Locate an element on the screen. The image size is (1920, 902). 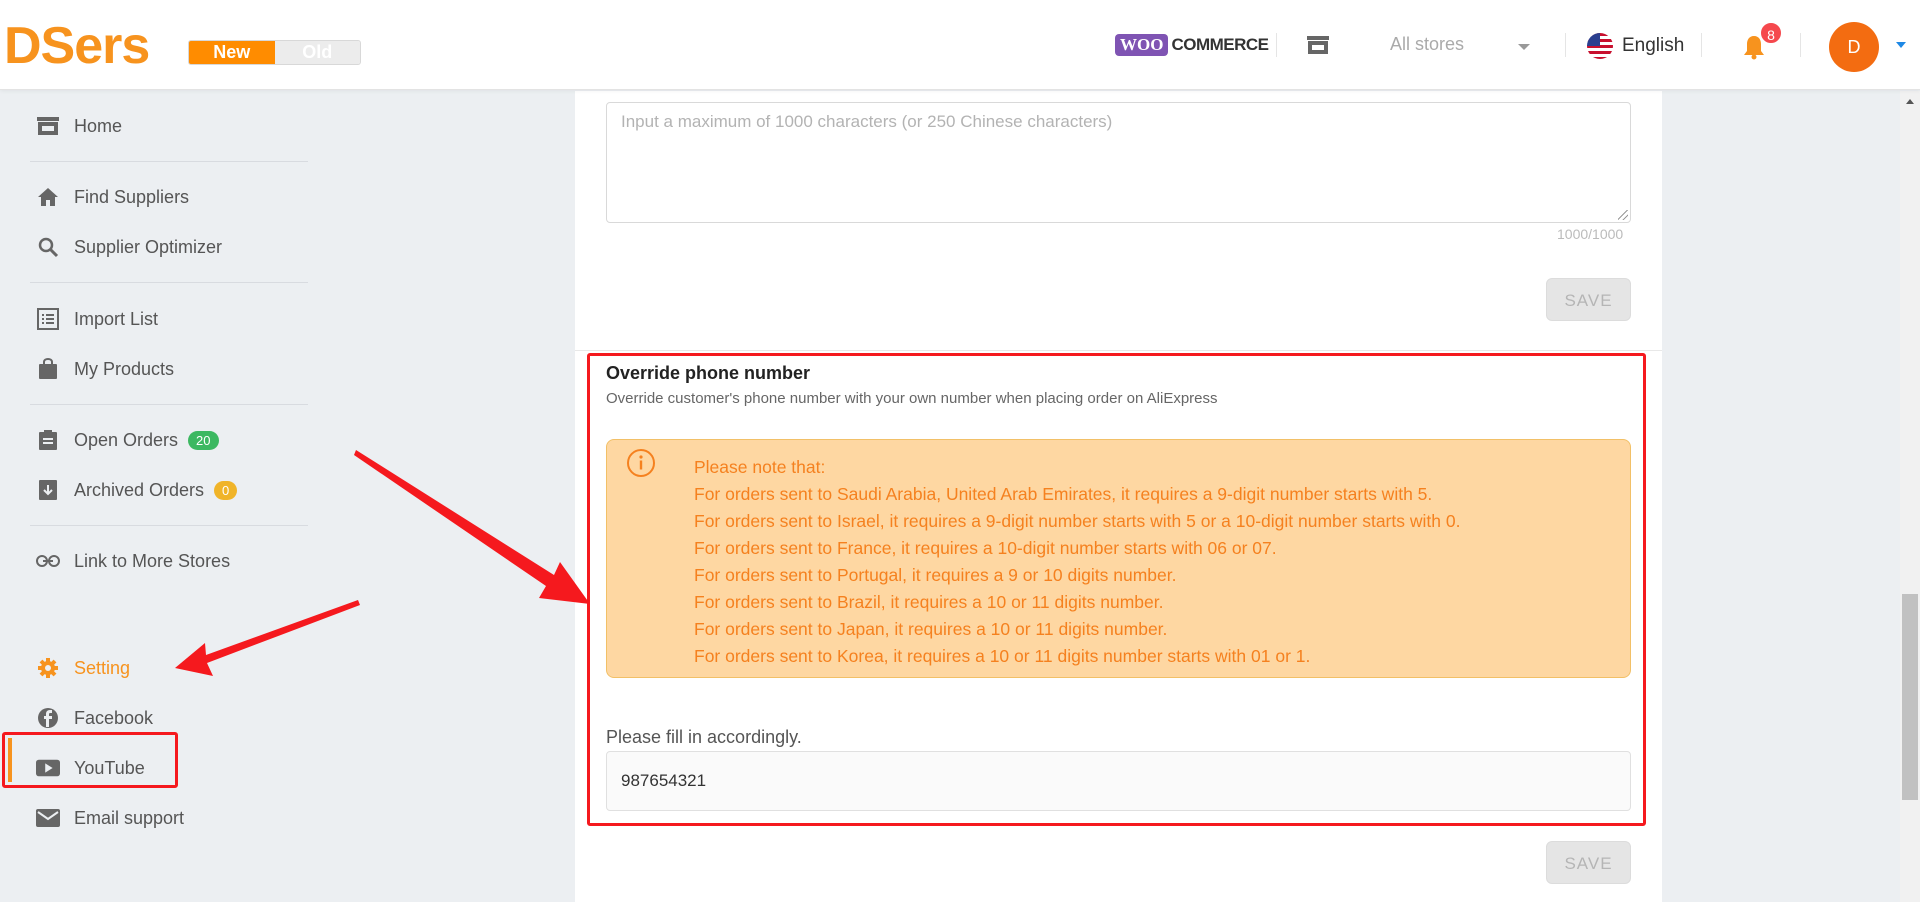
sidebar-item-archived-orders: Archived Orders 0 is located at coordinates (137, 490).